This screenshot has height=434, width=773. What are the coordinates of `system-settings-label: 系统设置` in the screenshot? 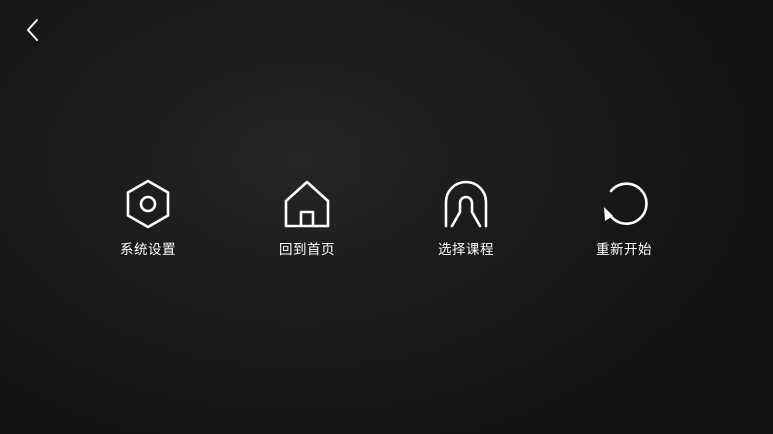 It's located at (148, 250).